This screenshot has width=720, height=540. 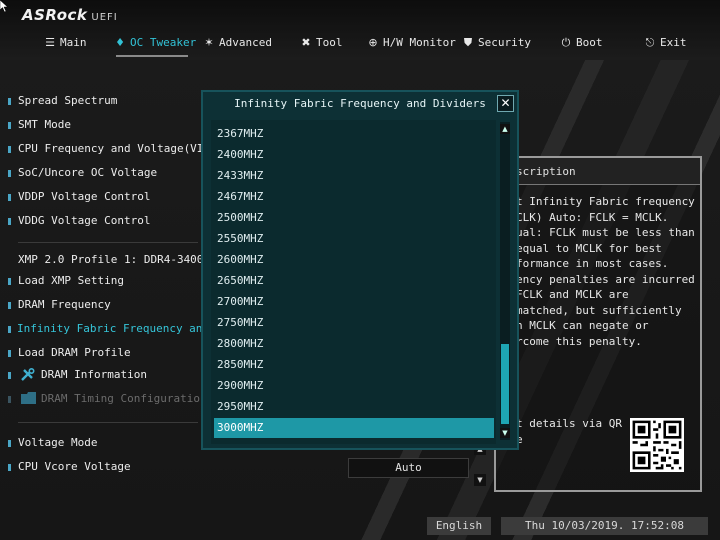 What do you see at coordinates (354, 197) in the screenshot?
I see `list-item-2467: 2467MHZ` at bounding box center [354, 197].